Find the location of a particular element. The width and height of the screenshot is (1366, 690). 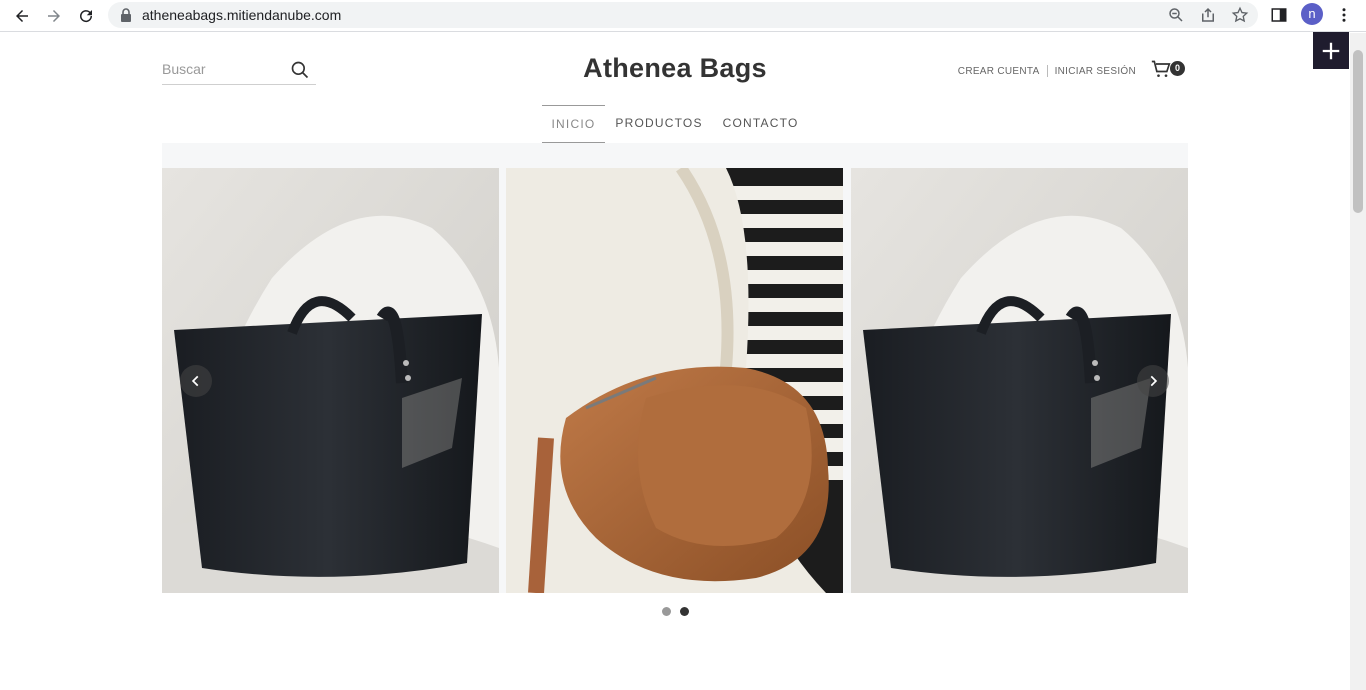

zoom-icon is located at coordinates (1176, 15).